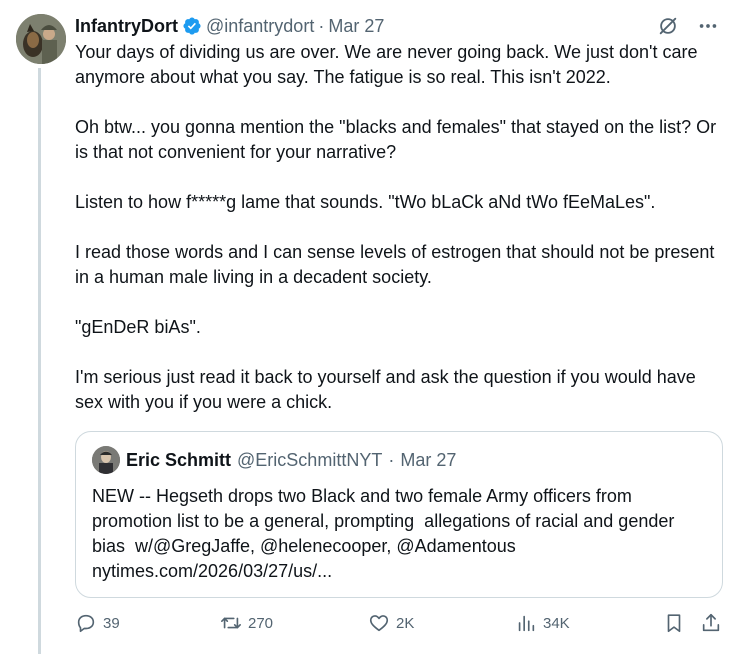 This screenshot has height=654, width=744. Describe the element at coordinates (231, 623) in the screenshot. I see `repost-icon` at that location.